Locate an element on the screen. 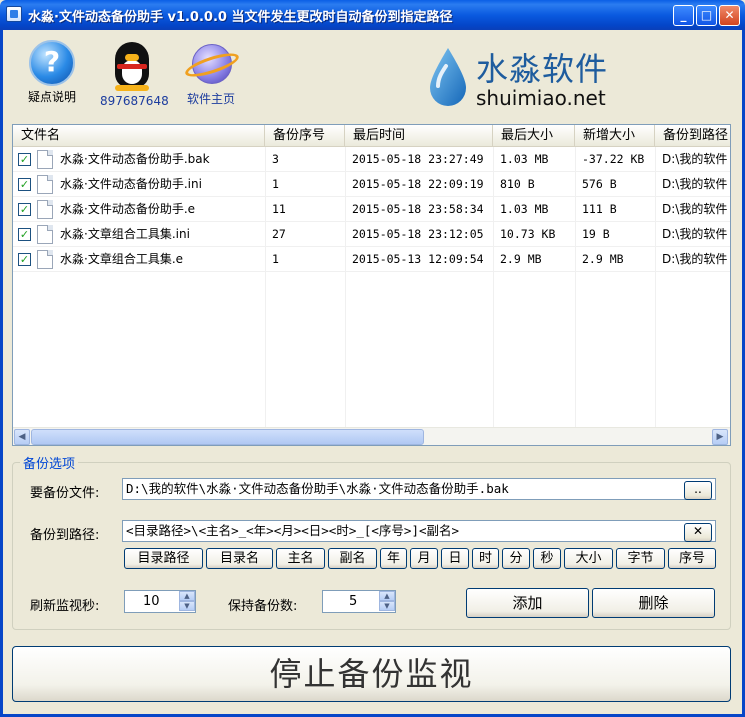 Image resolution: width=745 pixels, height=717 pixels. column-header-added-size: 新增大小 is located at coordinates (615, 136).